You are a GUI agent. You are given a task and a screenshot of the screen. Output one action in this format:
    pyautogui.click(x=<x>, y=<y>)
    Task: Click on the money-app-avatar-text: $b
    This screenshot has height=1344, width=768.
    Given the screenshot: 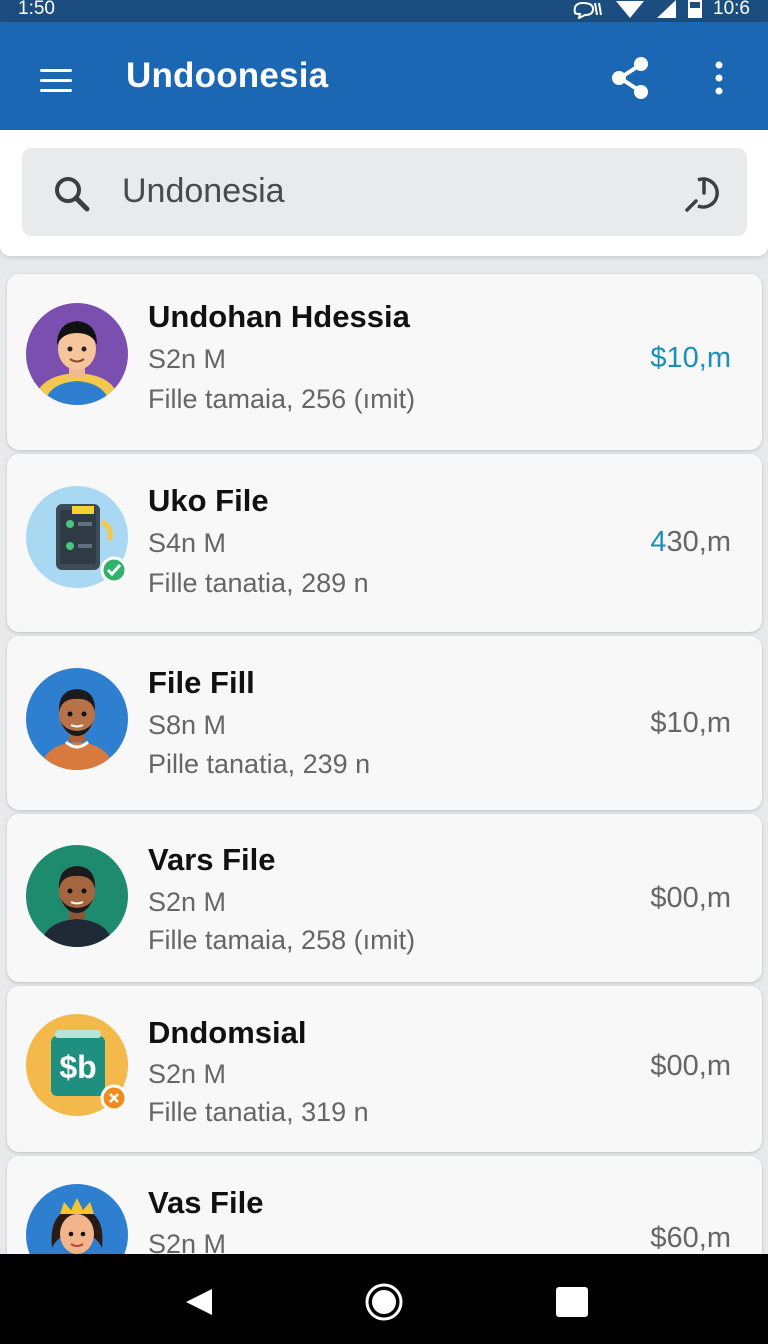 What is the action you would take?
    pyautogui.click(x=77, y=1067)
    